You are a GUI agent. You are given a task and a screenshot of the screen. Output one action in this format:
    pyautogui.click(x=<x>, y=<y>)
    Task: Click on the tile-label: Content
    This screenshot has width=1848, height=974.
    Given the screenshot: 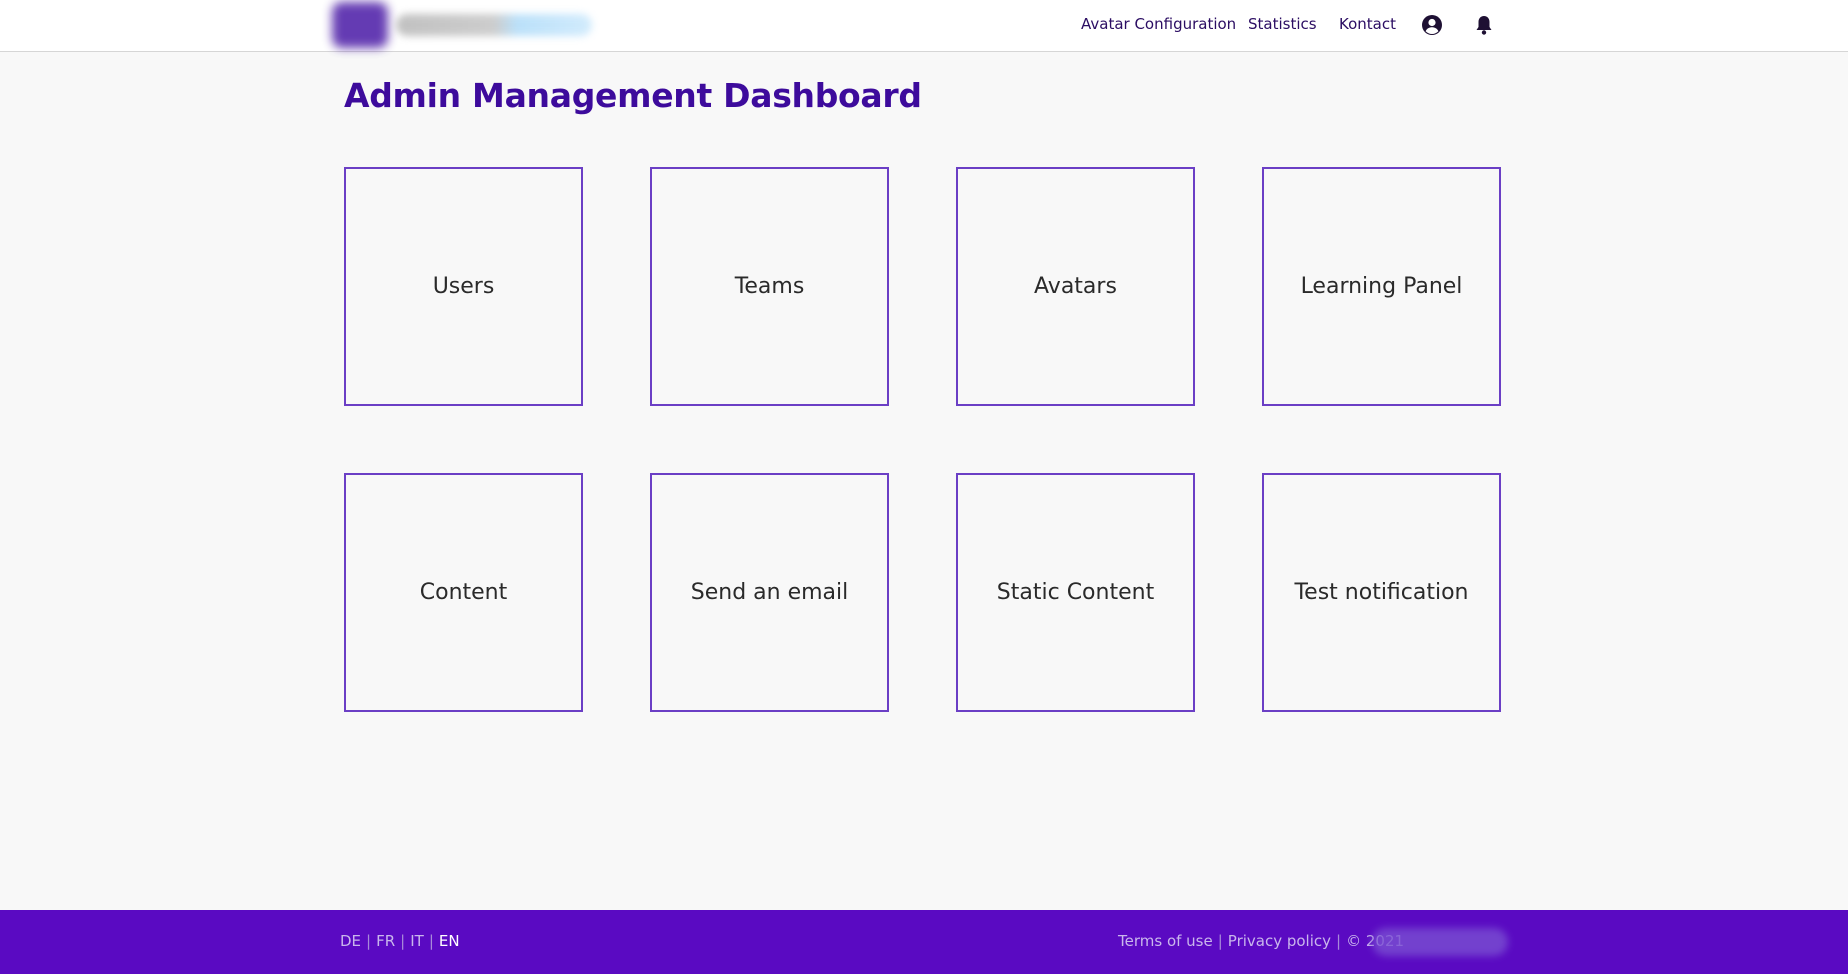 What is the action you would take?
    pyautogui.click(x=463, y=592)
    